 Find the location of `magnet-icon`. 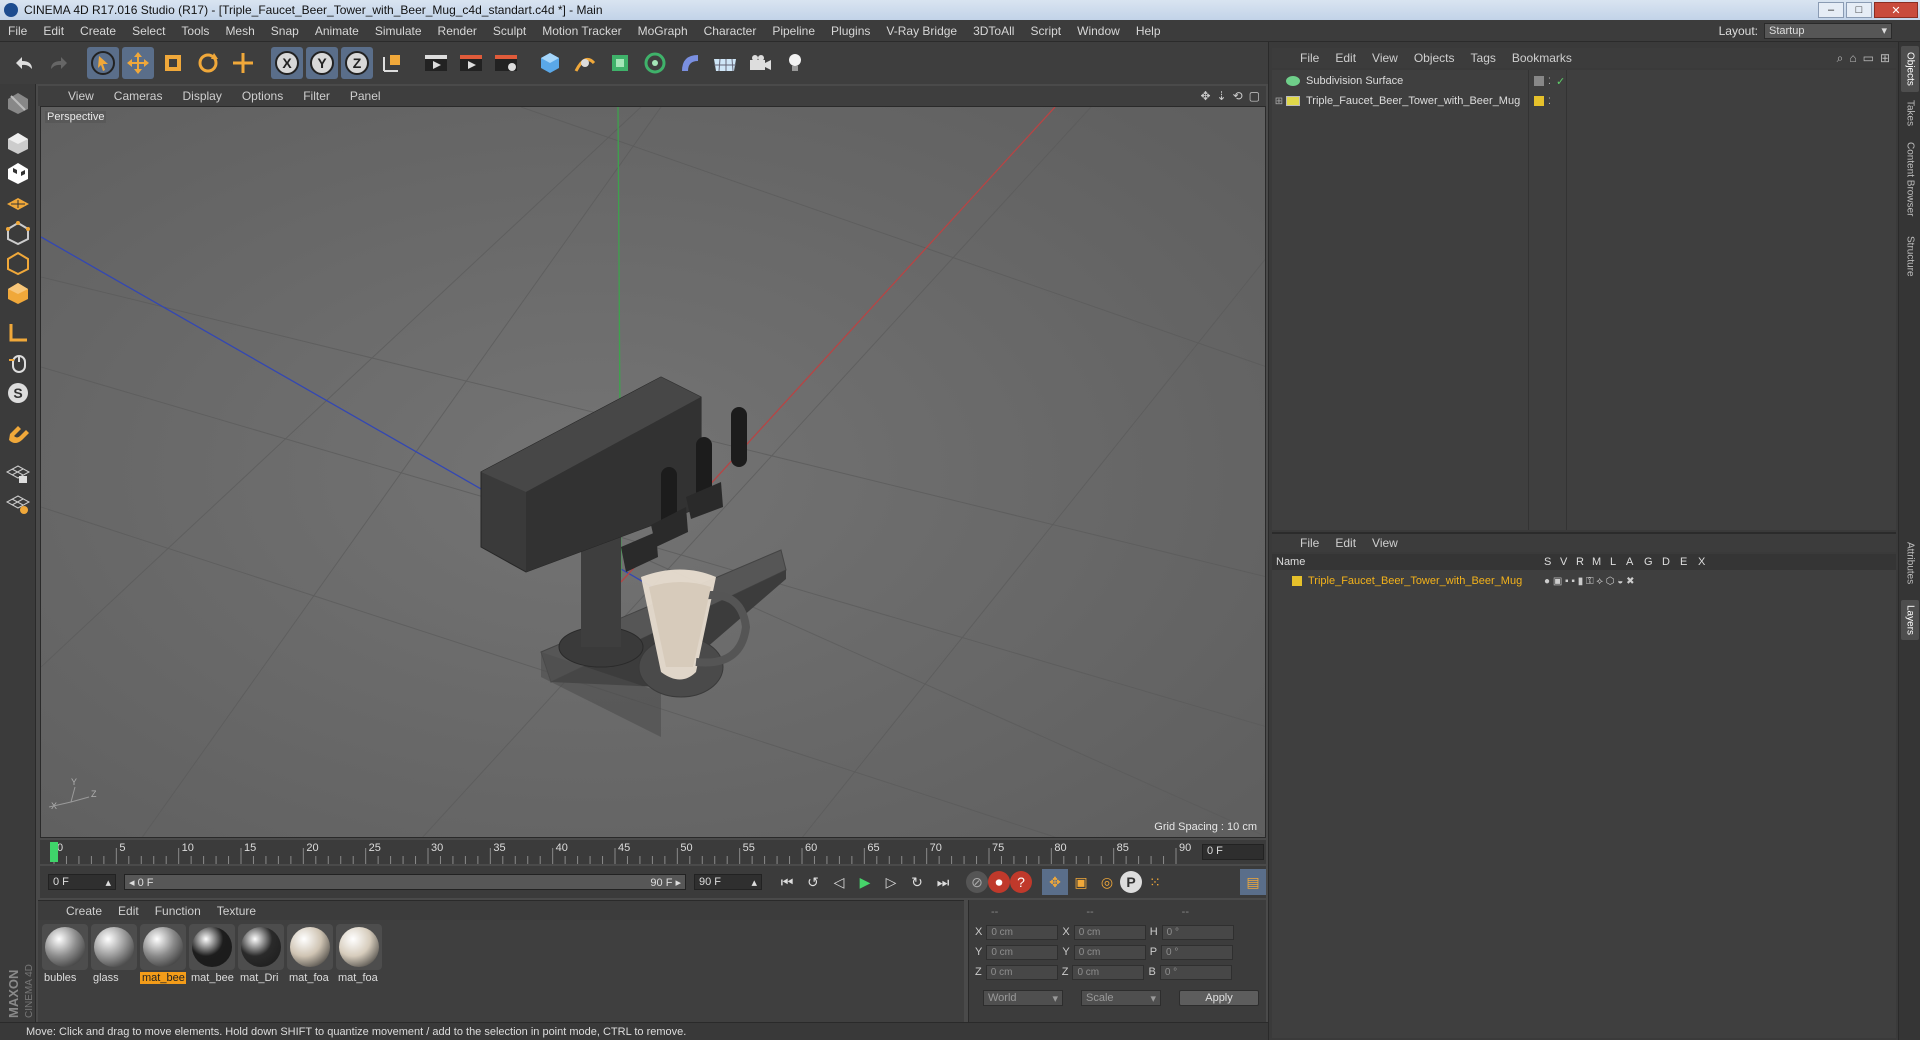

magnet-icon is located at coordinates (18, 433).